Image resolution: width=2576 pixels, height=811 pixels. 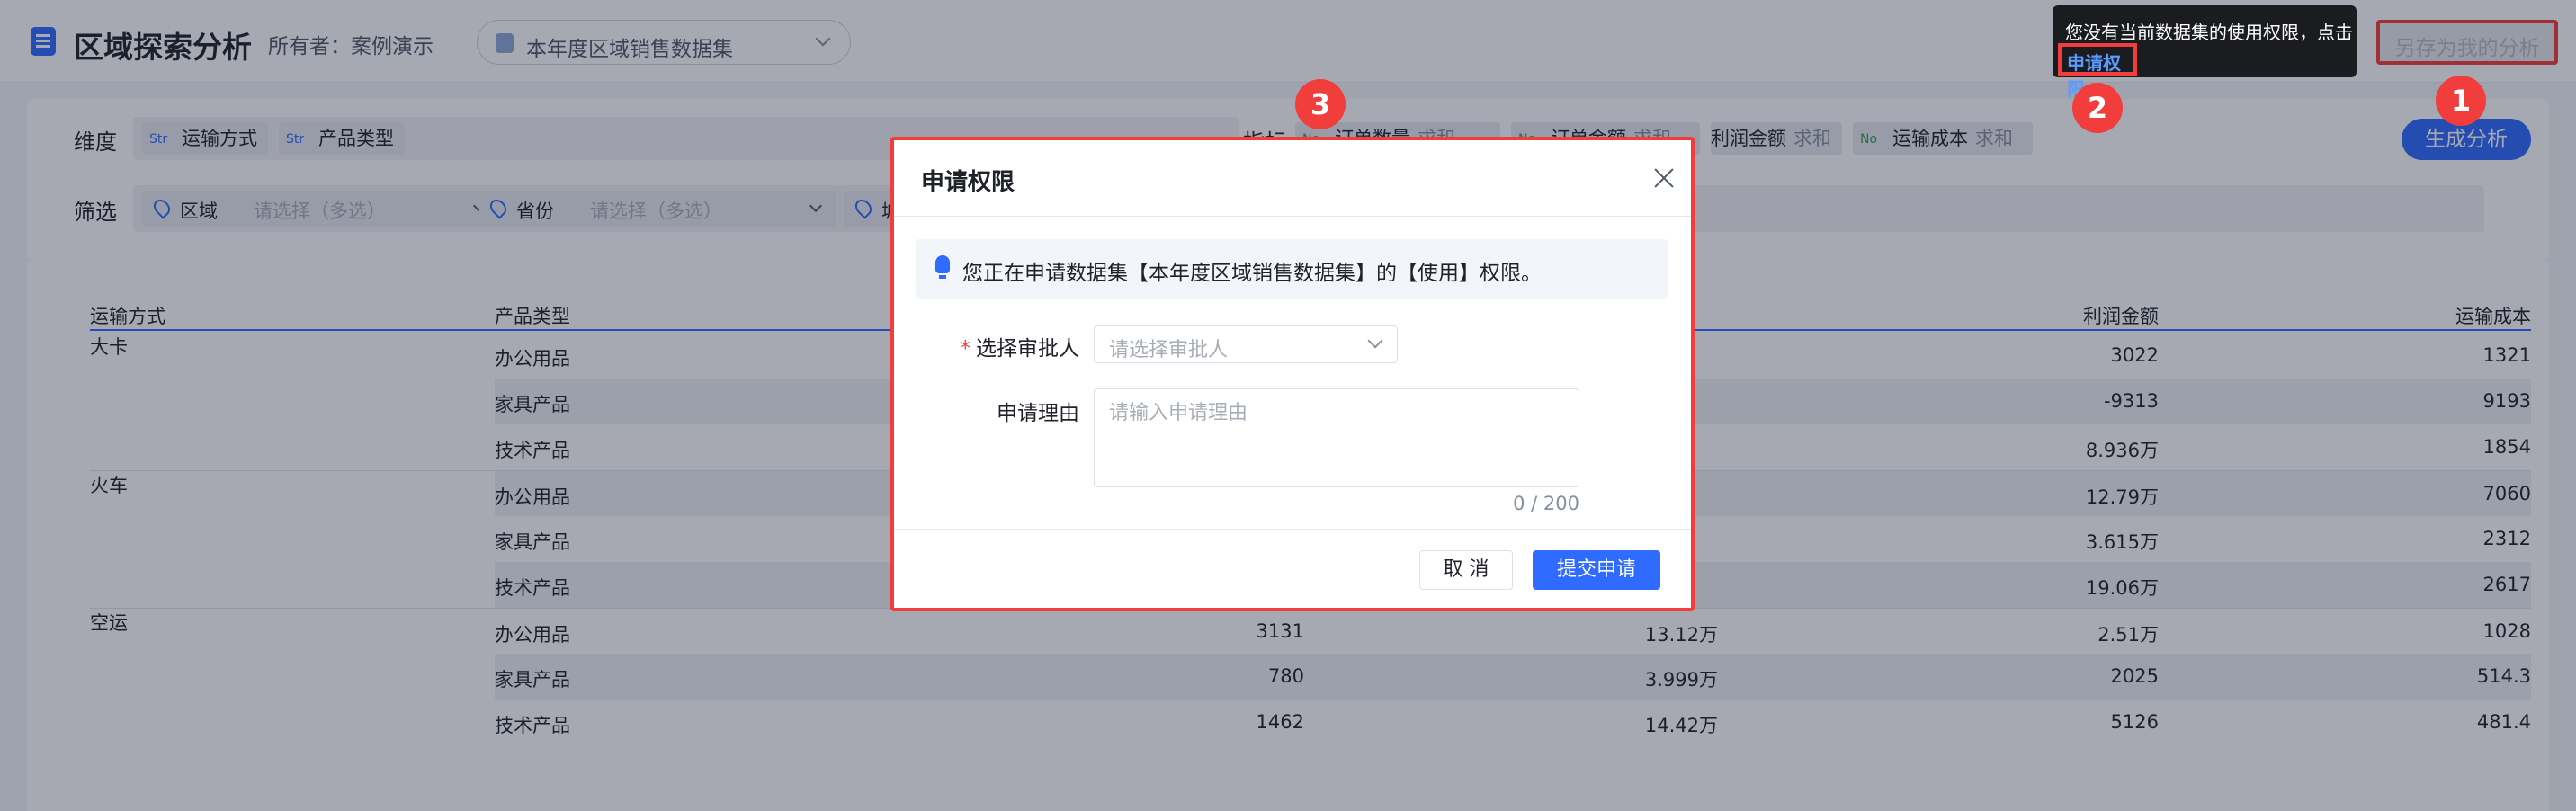 I want to click on dialog-footer-divider, so click(x=1292, y=529).